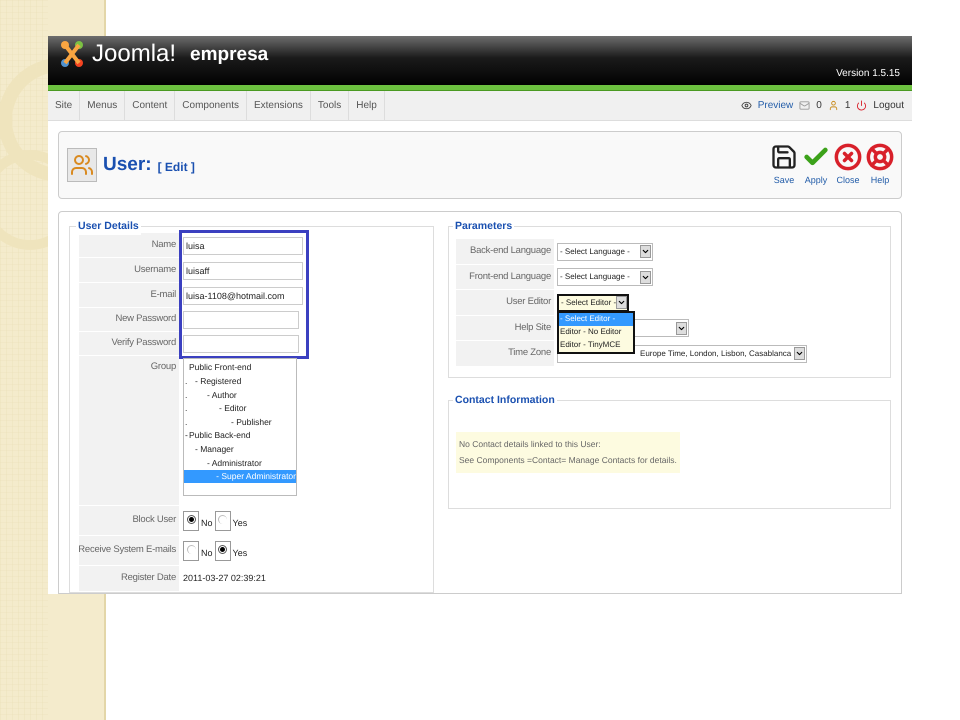 The image size is (960, 720). I want to click on select-value: - Select Editor -, so click(588, 302).